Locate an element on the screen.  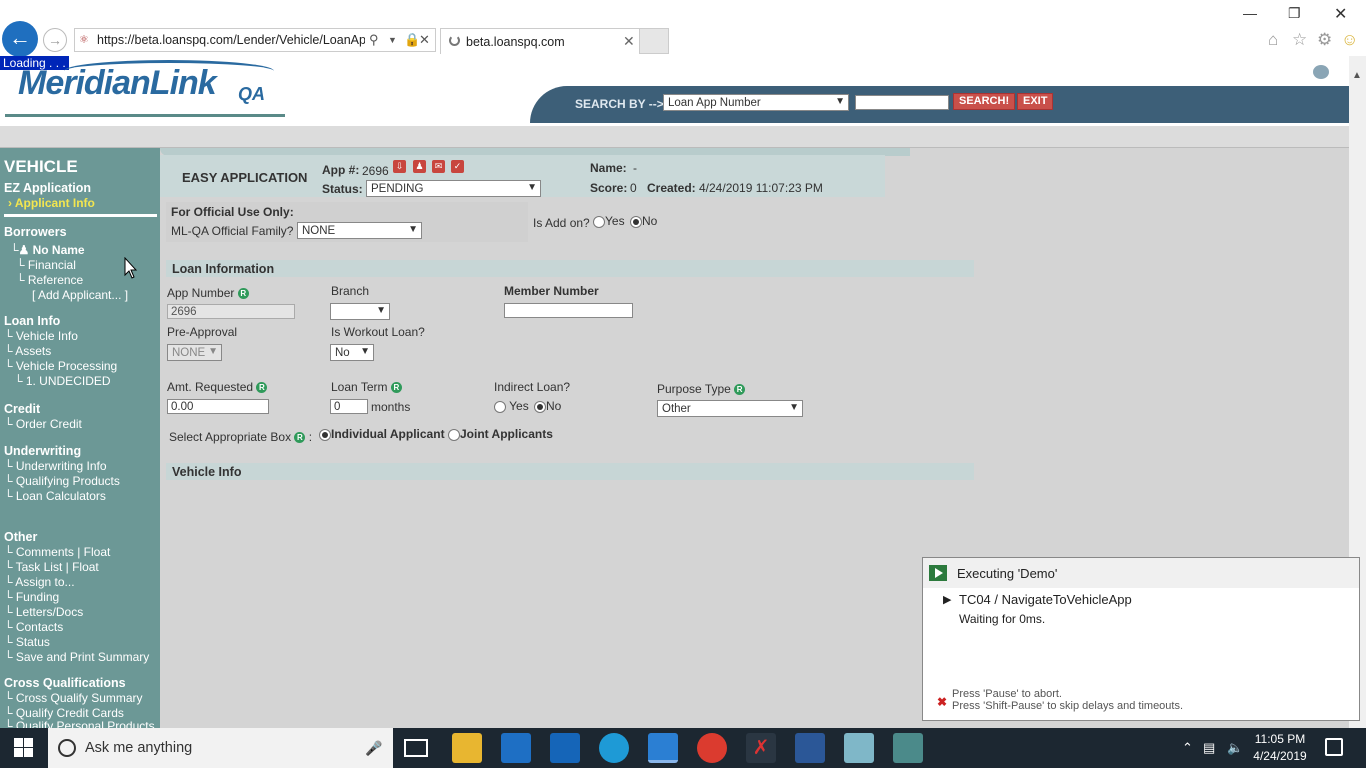
sidebar-item-qualifying-products: └ Qualifying Products is located at coordinates (62, 481).